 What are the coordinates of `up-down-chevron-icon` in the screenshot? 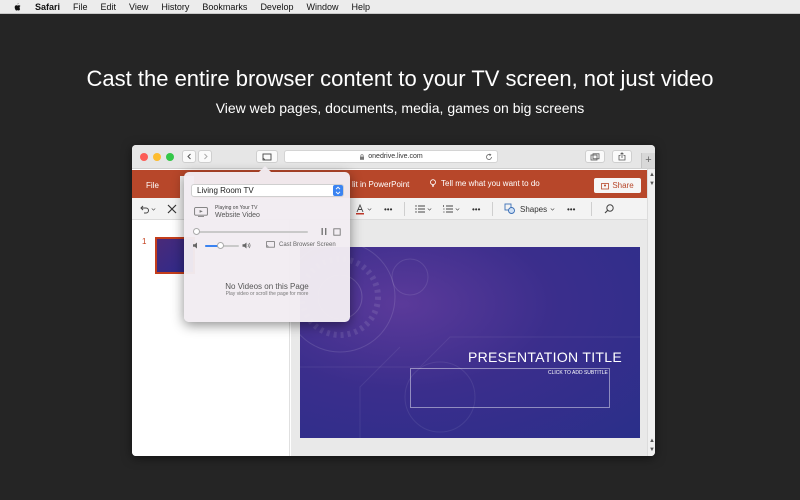 It's located at (338, 190).